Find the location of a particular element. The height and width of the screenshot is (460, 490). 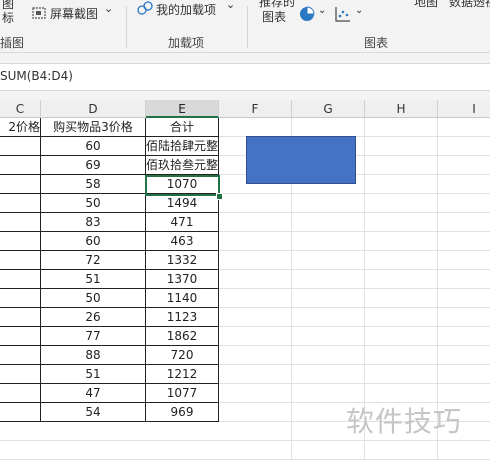

group-illustrations-label: 插图 is located at coordinates (12, 43).